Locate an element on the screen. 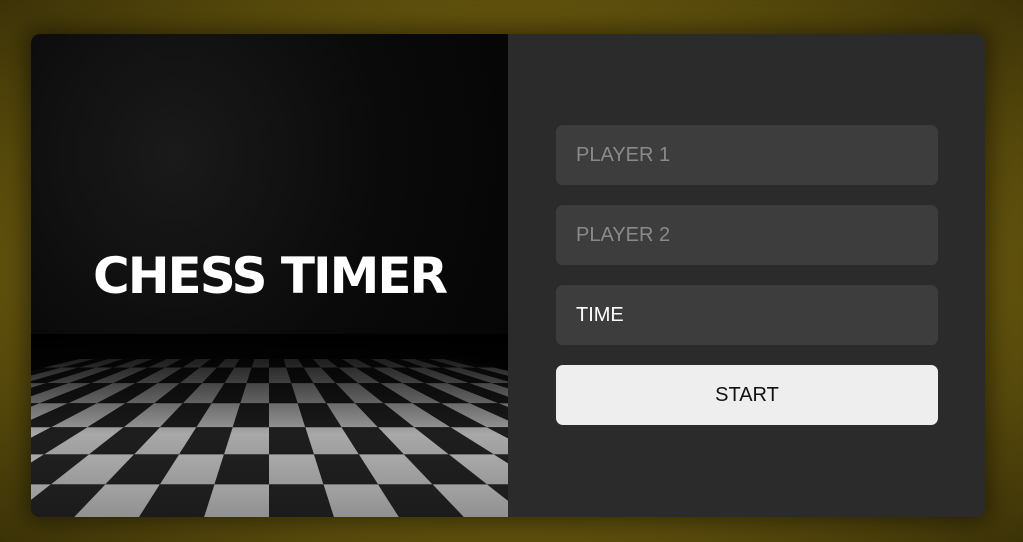 The width and height of the screenshot is (1023, 542). player1-input is located at coordinates (747, 155).